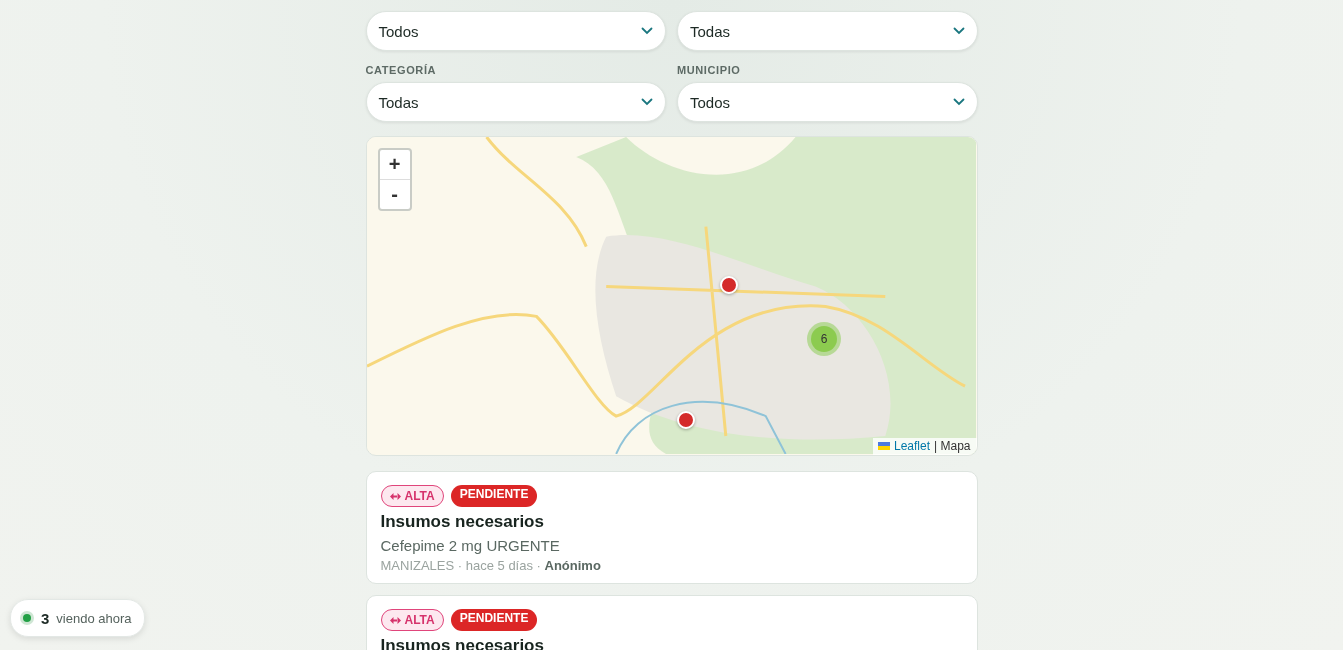 This screenshot has height=650, width=1343. Describe the element at coordinates (952, 446) in the screenshot. I see `attribution-text: | Mapa` at that location.